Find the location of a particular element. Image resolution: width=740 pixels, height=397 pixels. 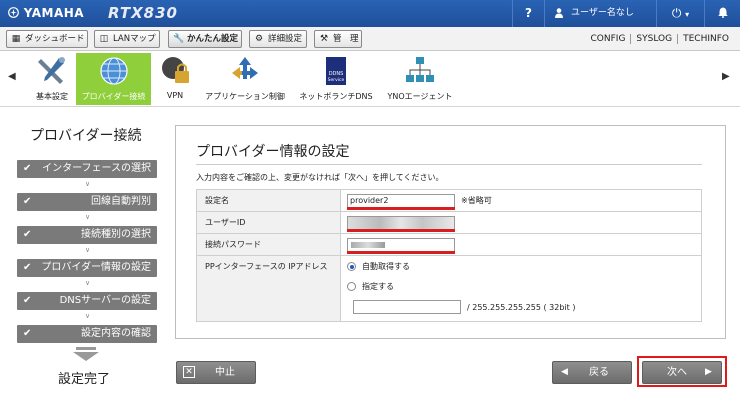

pp-ip-label: PPインターフェースの IPアドレス is located at coordinates (268, 288).